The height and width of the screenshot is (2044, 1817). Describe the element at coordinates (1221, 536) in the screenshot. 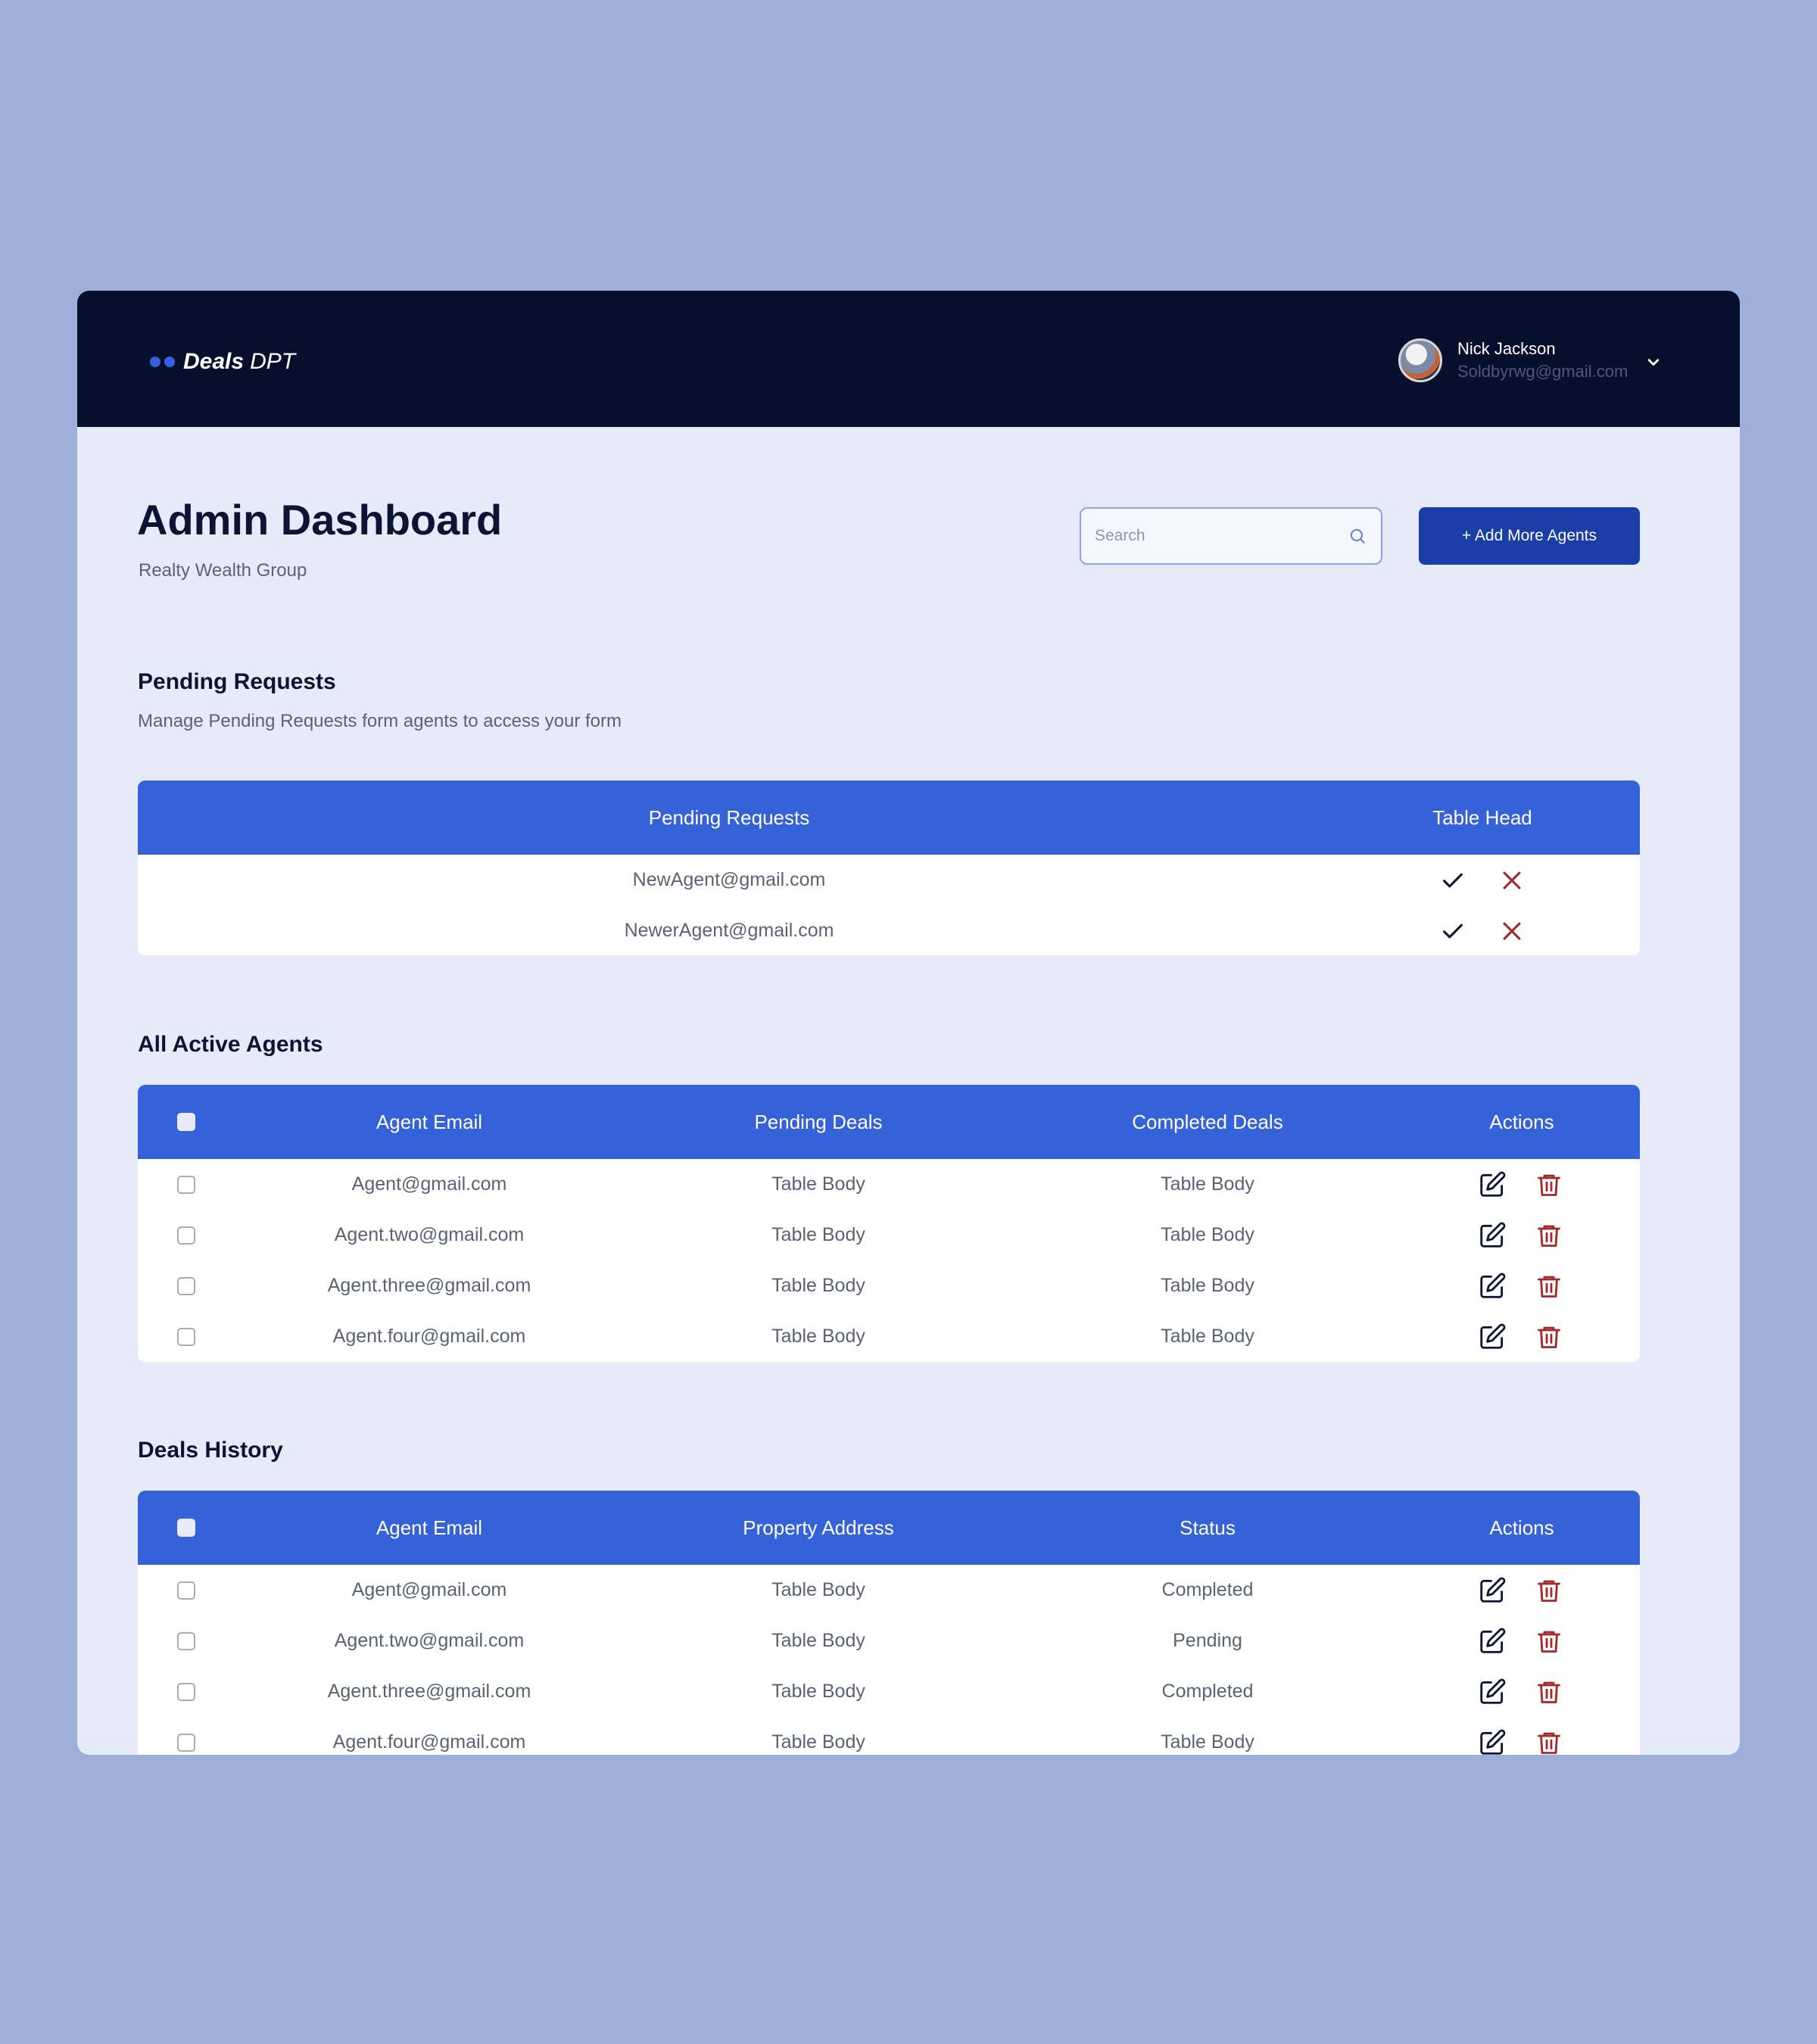

I see `search-input` at that location.